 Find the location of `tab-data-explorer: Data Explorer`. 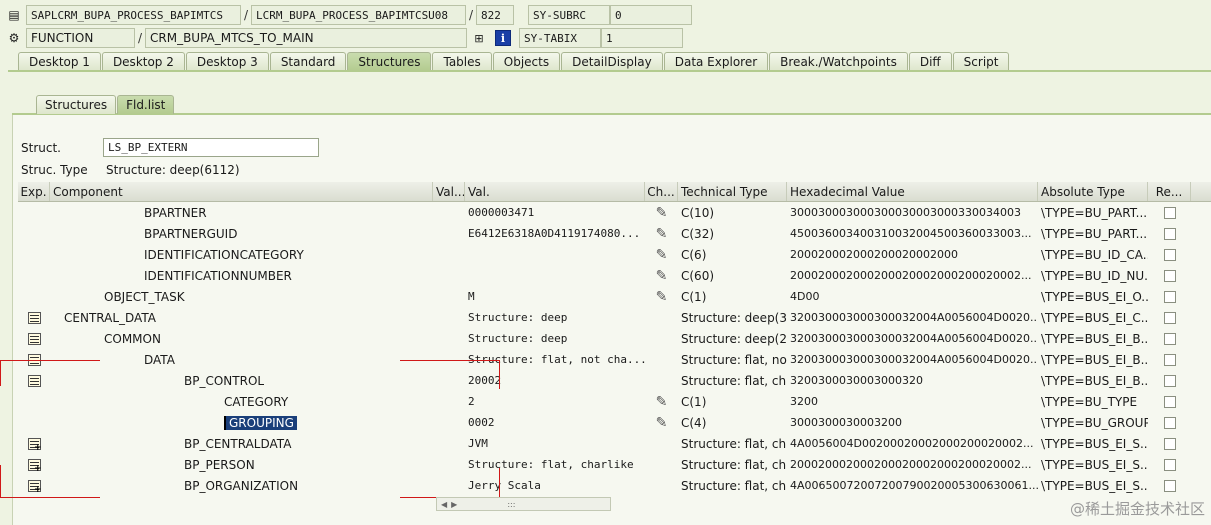

tab-data-explorer: Data Explorer is located at coordinates (716, 61).